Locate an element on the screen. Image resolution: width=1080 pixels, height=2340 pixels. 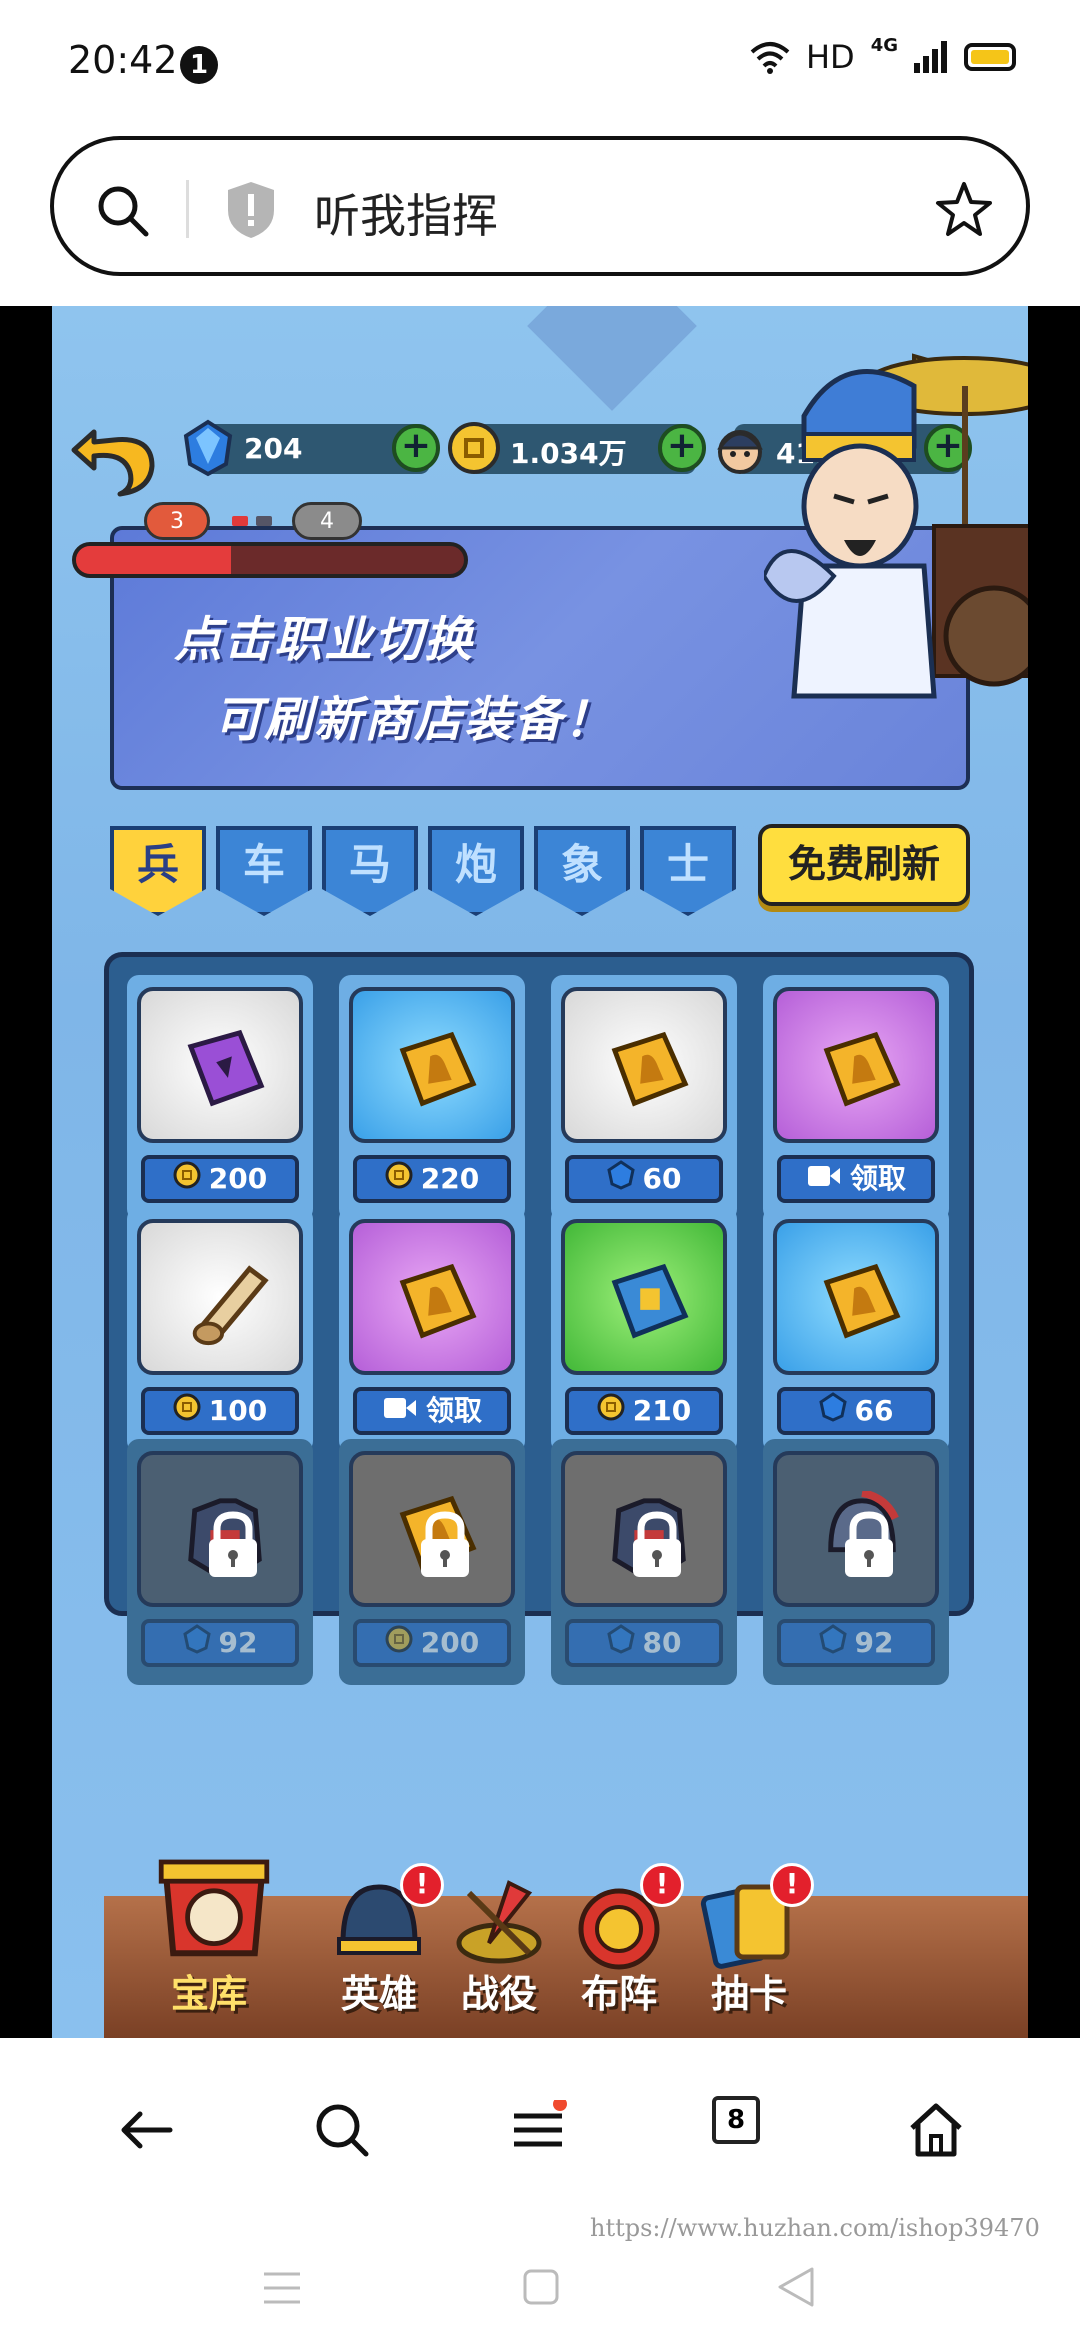
free-refresh-button: 免费刷新 is located at coordinates (864, 865).